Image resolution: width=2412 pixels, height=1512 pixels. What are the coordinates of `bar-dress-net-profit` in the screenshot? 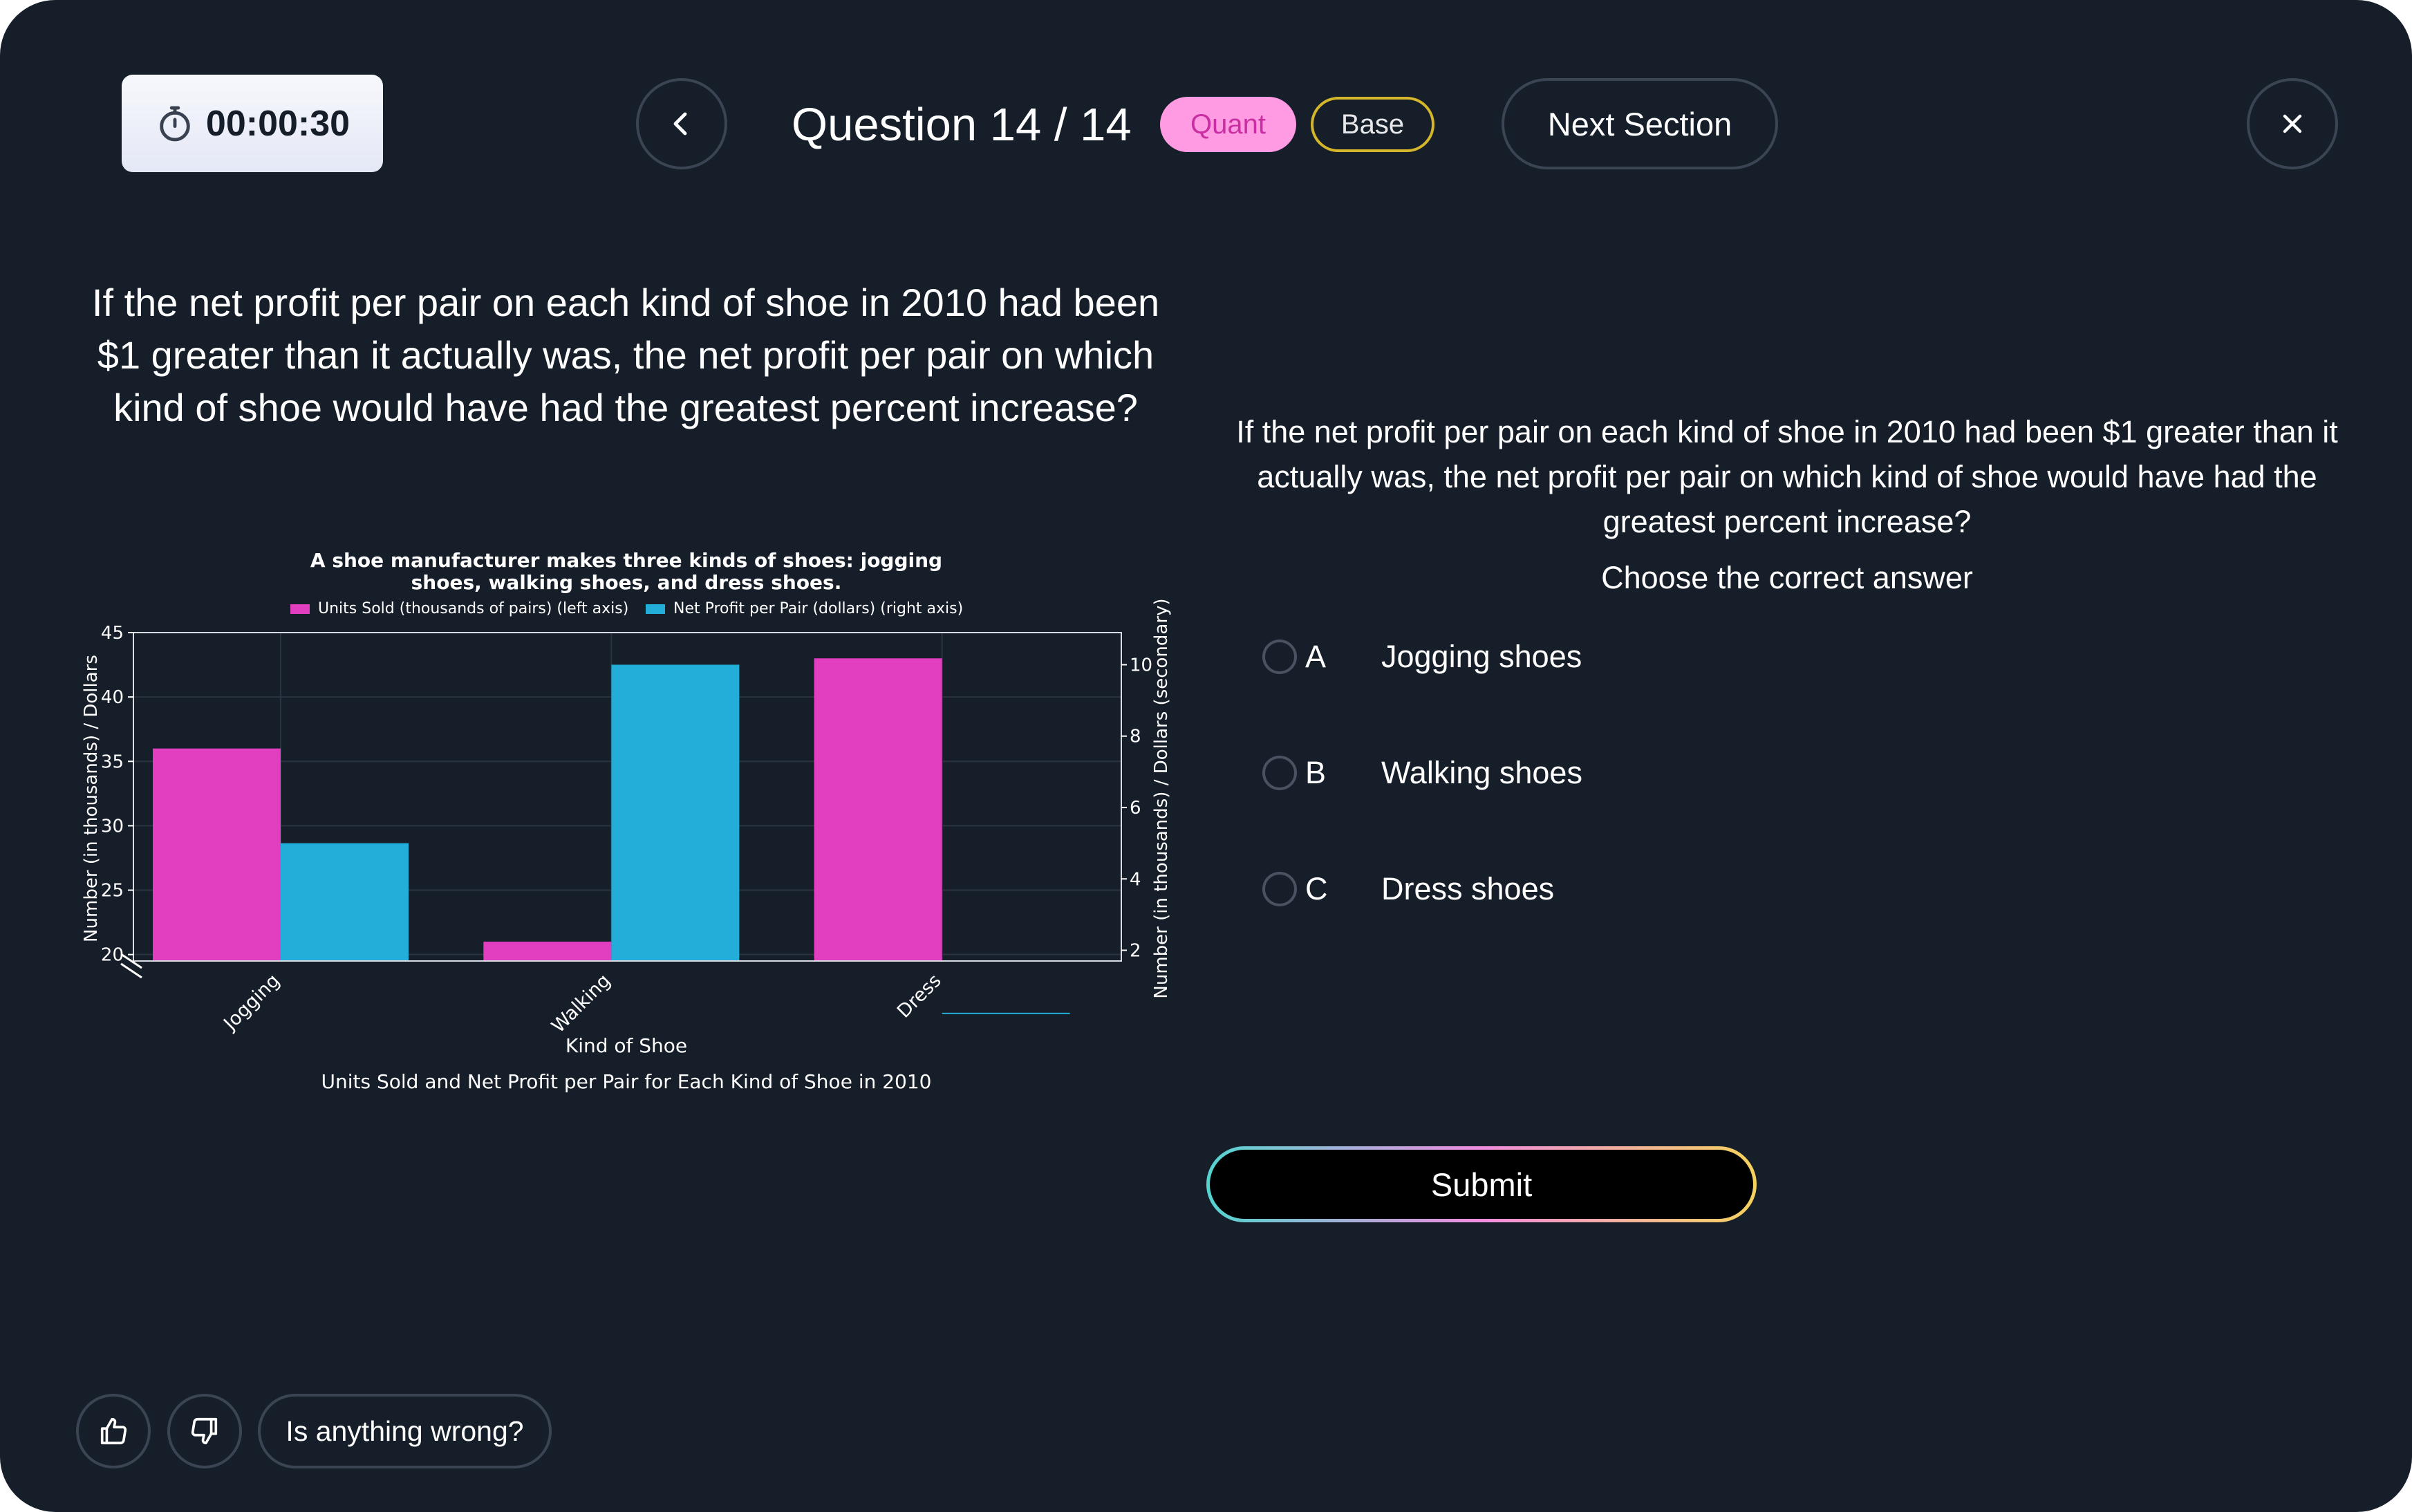 It's located at (1006, 1013).